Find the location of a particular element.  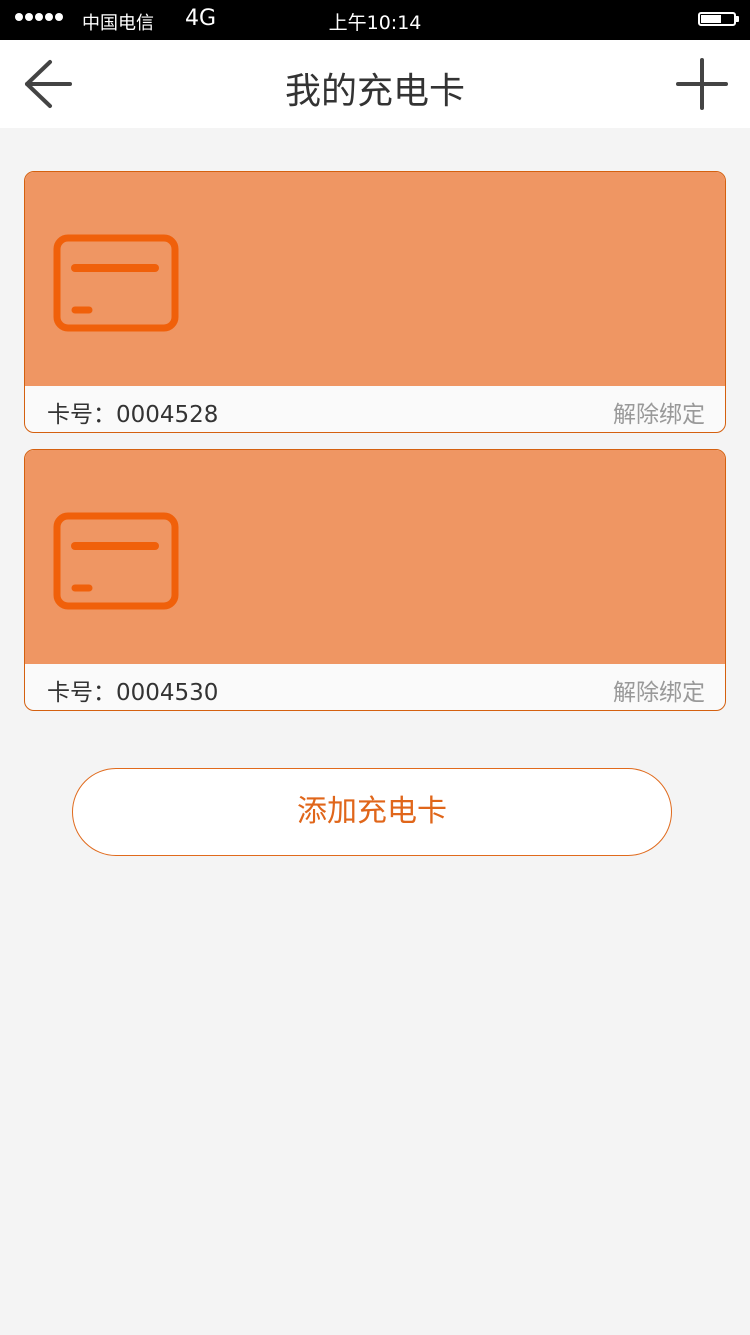

card-number: 卡号：0004528 is located at coordinates (133, 415).